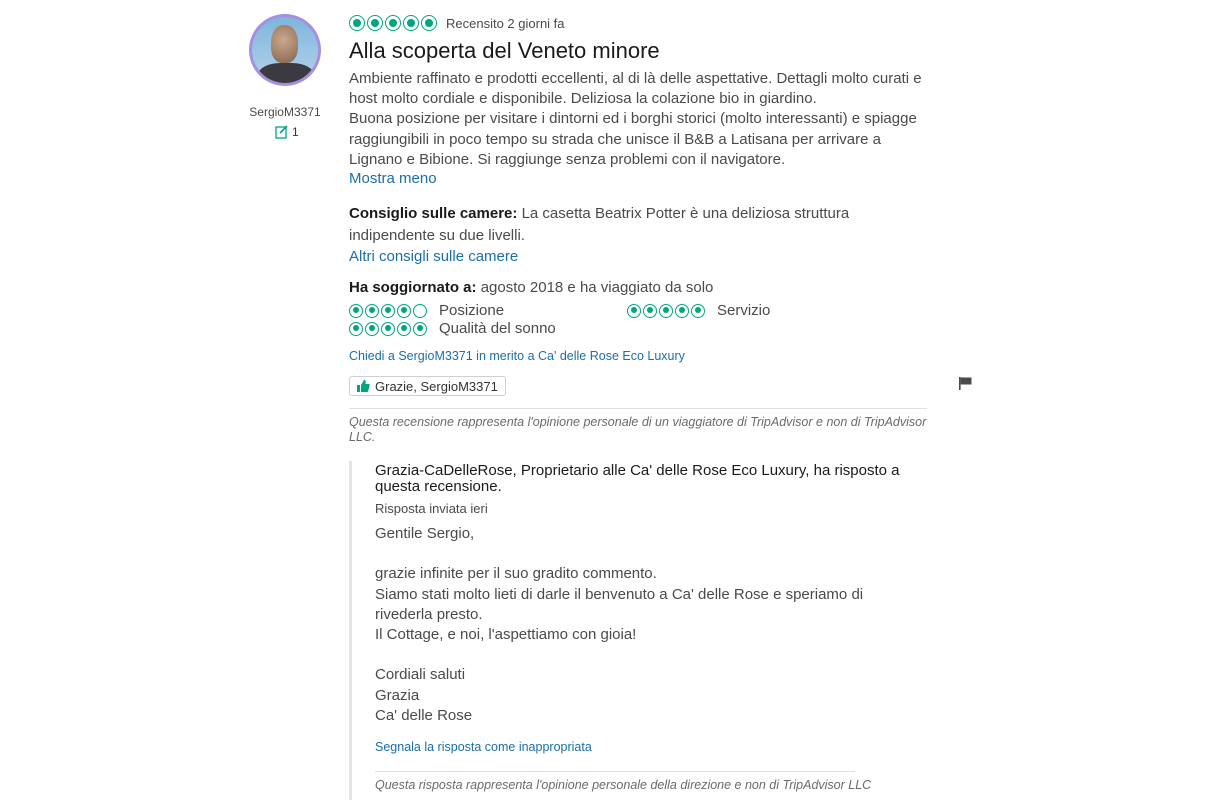 The height and width of the screenshot is (800, 1211). Describe the element at coordinates (615, 771) in the screenshot. I see `response-divider` at that location.